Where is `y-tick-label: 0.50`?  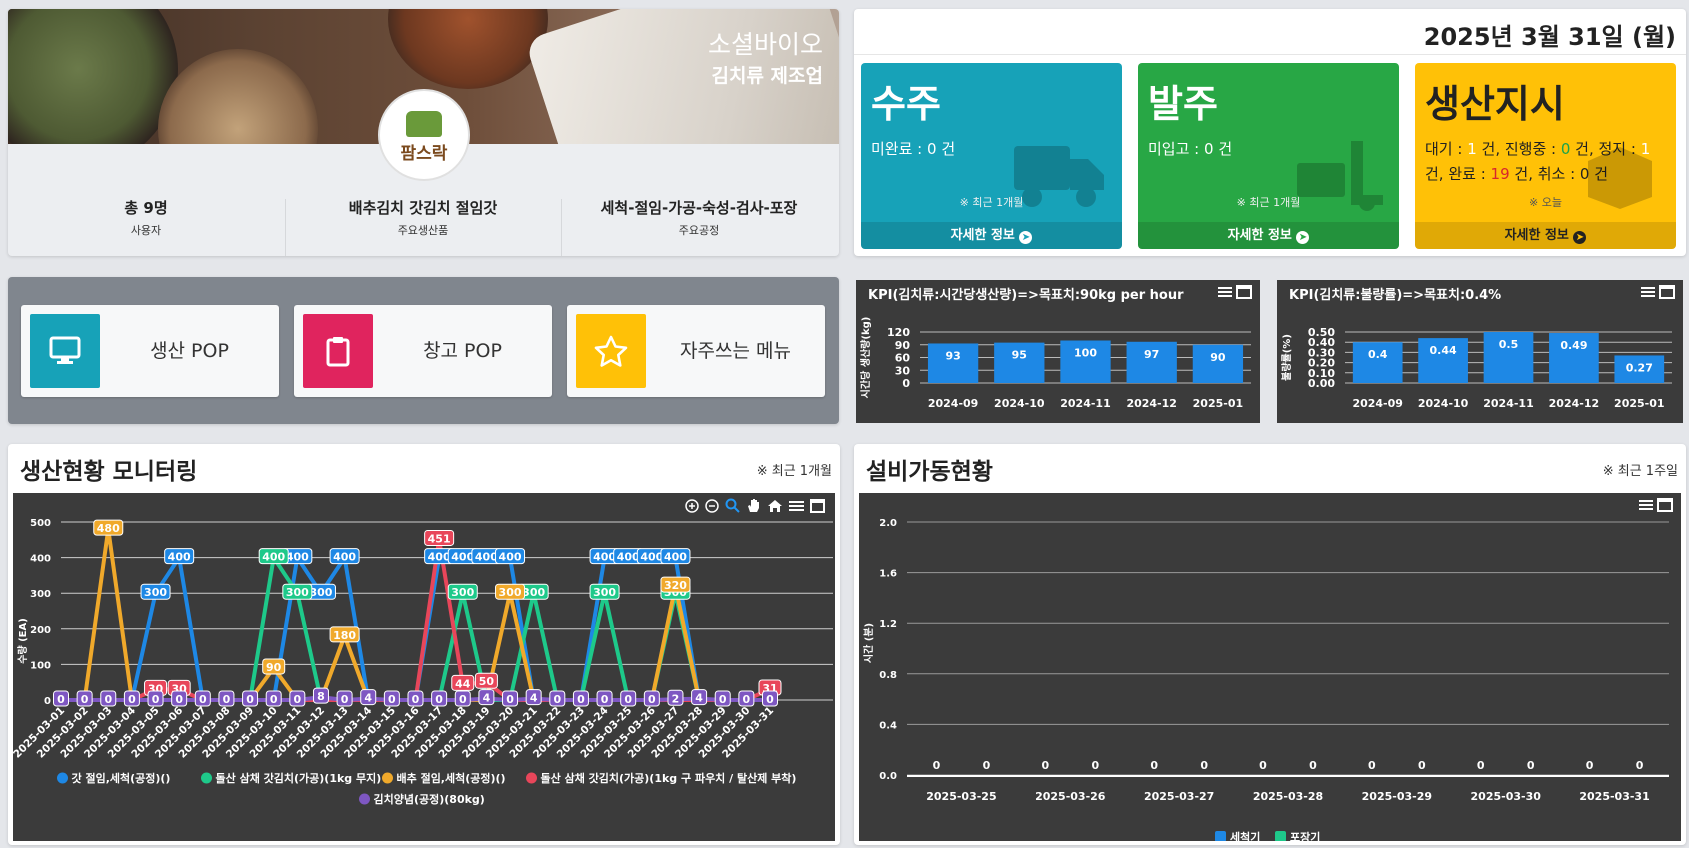
y-tick-label: 0.50 is located at coordinates (1321, 332).